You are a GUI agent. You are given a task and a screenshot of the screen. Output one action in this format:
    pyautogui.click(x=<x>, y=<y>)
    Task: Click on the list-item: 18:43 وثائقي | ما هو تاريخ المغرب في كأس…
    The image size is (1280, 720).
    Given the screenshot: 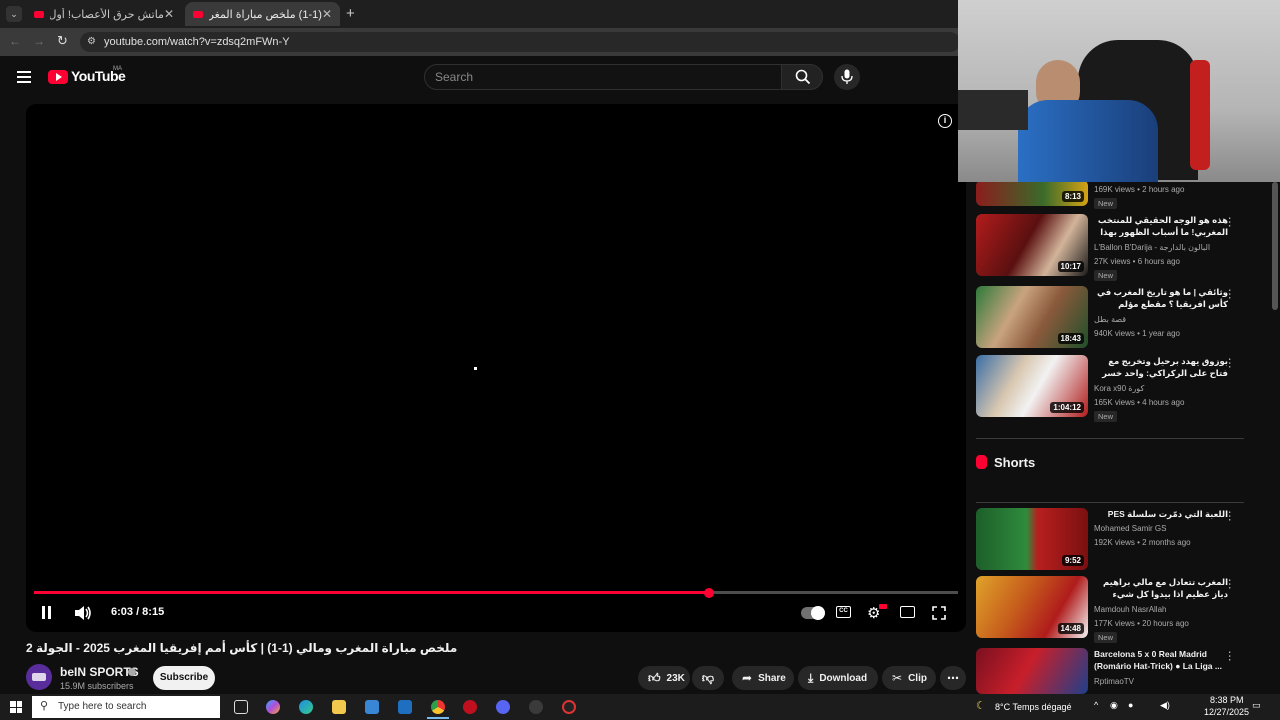 What is the action you would take?
    pyautogui.click(x=1111, y=318)
    